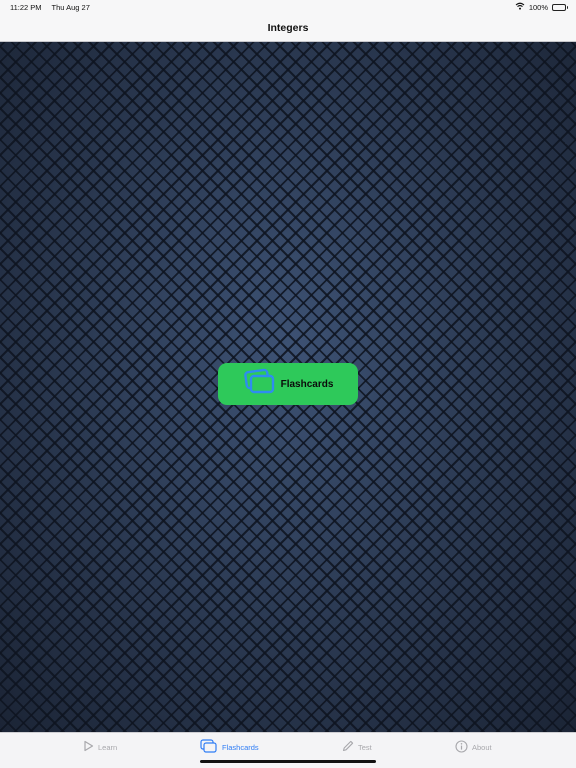 The height and width of the screenshot is (768, 576). What do you see at coordinates (461, 747) in the screenshot?
I see `info-icon` at bounding box center [461, 747].